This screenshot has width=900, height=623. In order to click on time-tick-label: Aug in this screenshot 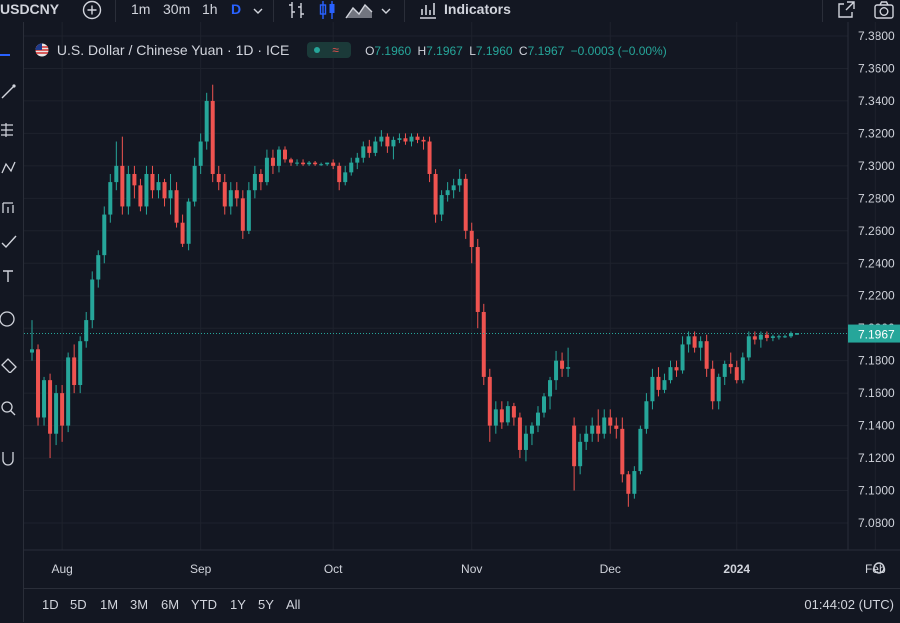, I will do `click(61, 569)`.